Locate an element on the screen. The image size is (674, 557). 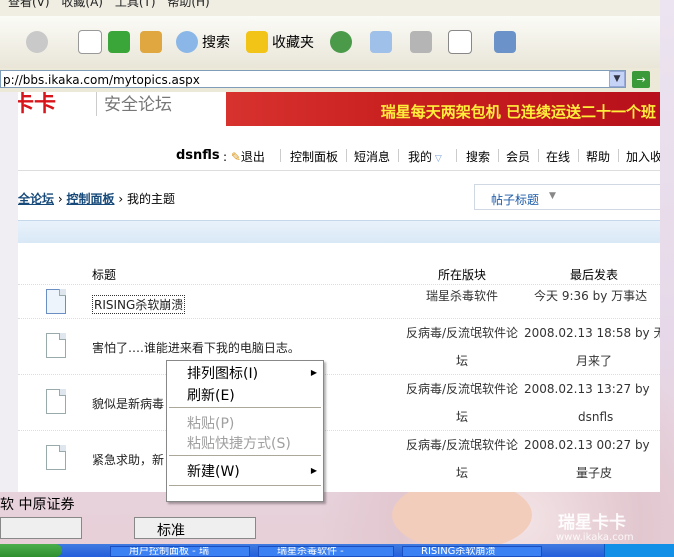
search-button: 搜索 is located at coordinates (203, 42).